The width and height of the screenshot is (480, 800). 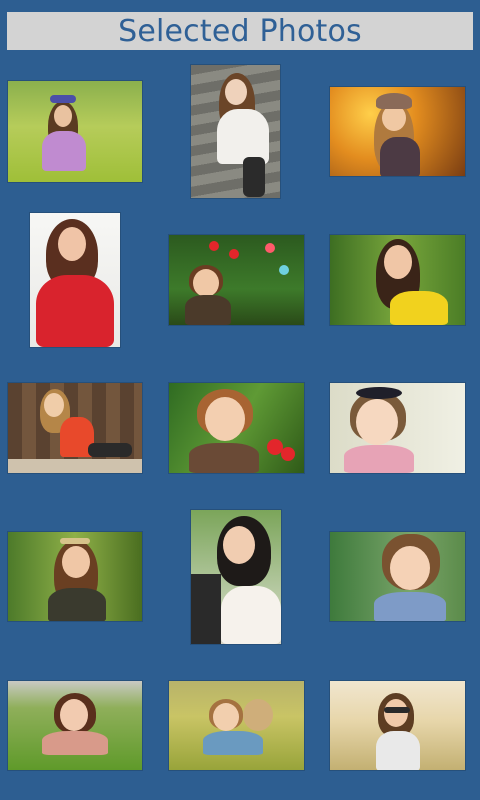 I want to click on page-title: Selected Photos, so click(x=240, y=31).